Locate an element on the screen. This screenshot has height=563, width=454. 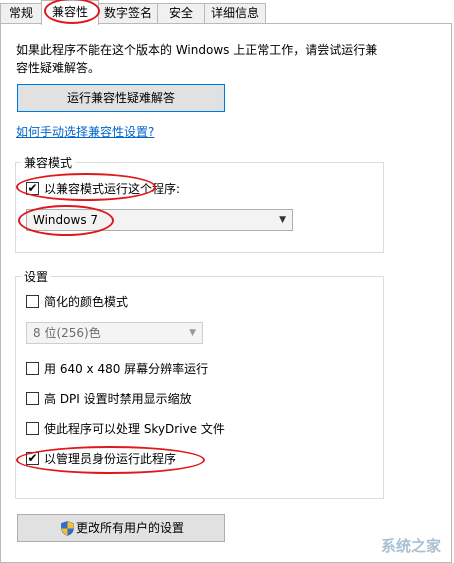
intro-text-line1: 如果此程序不能在这个版本的 Windows 上正常工作，请尝试运行兼 is located at coordinates (197, 50).